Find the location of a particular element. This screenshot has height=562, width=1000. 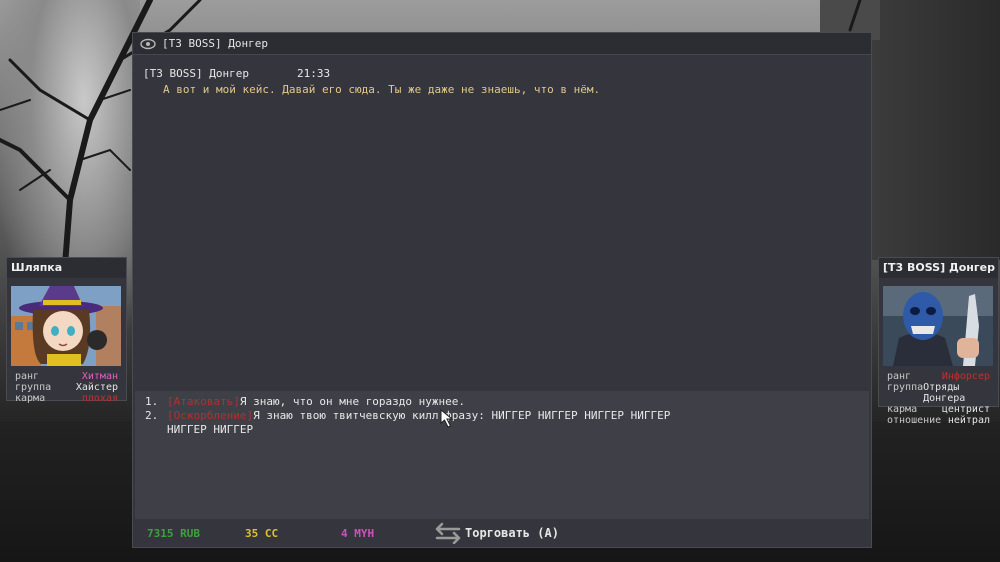

currency-footer: 7315 RUB 35 CC 4 MYH Торговать (A) is located at coordinates (502, 533).